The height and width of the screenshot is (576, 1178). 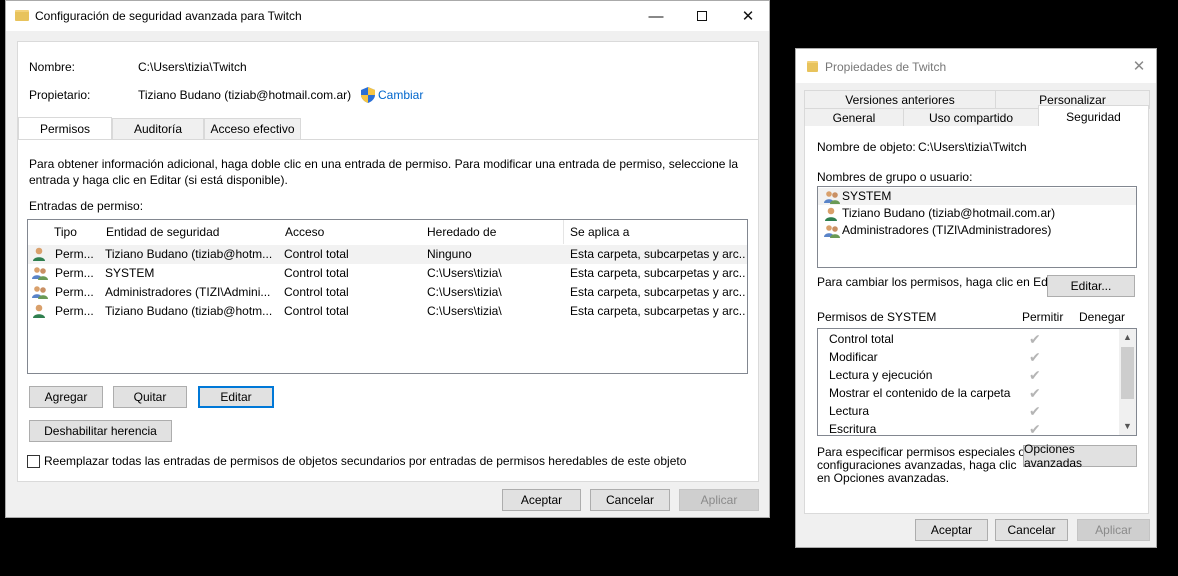 I want to click on list-item: SYSTEM, so click(x=977, y=196).